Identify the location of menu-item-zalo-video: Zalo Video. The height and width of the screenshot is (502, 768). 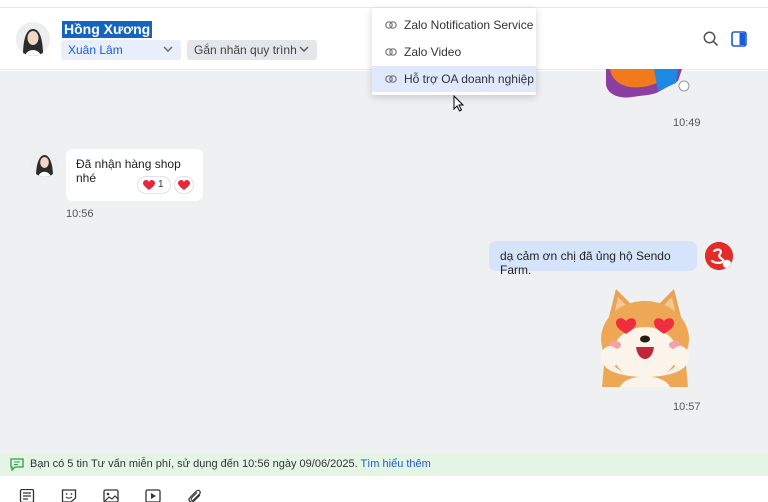
(454, 52).